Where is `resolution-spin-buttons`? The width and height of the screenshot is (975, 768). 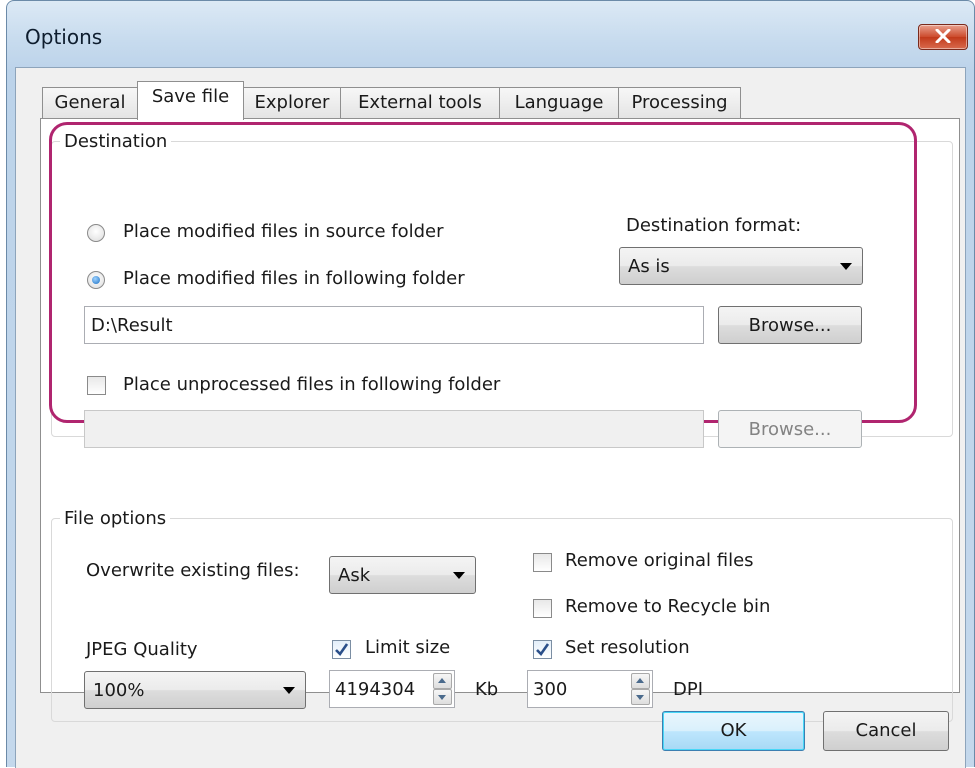
resolution-spin-buttons is located at coordinates (640, 689).